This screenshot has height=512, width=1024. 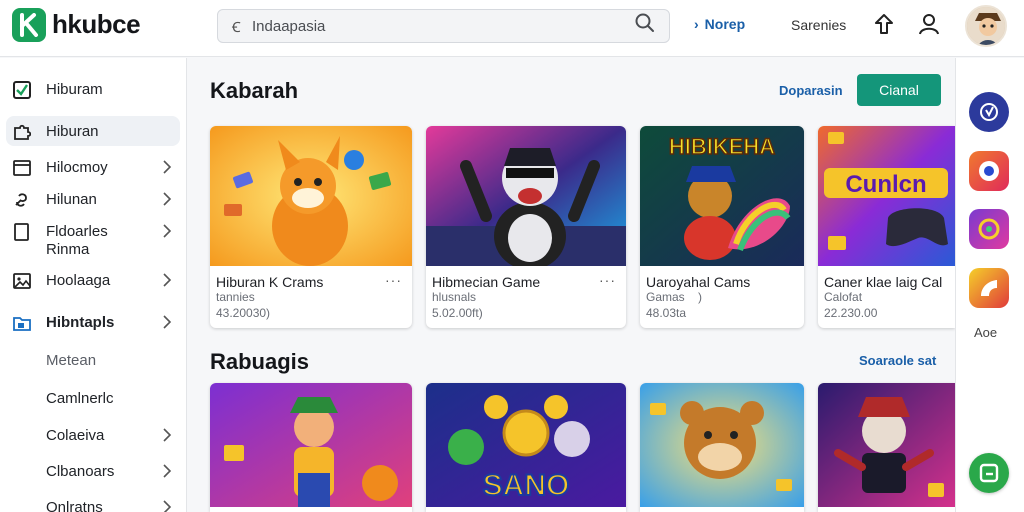 What do you see at coordinates (77, 231) in the screenshot?
I see `sidebar-item-label: Fldoarles` at bounding box center [77, 231].